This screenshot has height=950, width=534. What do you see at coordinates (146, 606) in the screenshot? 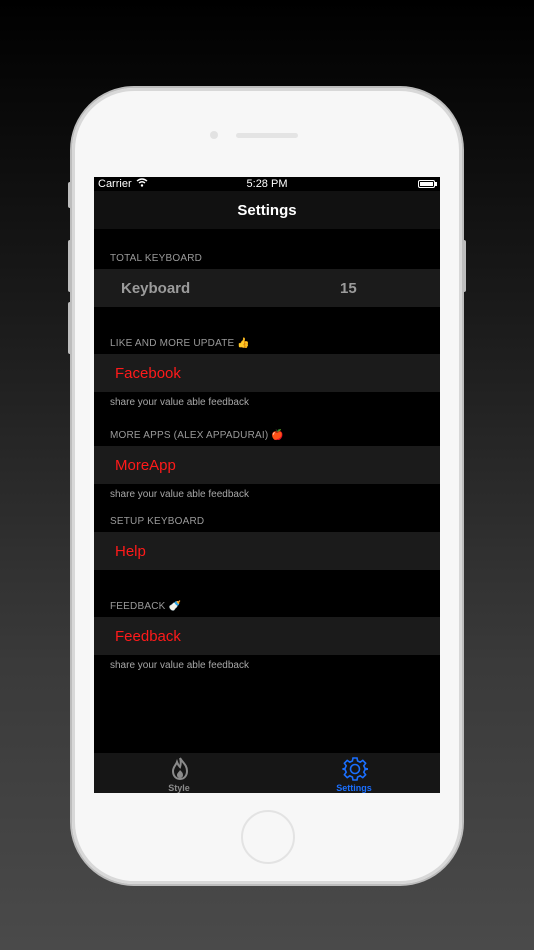
I see `section-header-feedback: FEEDBACK 🍼` at bounding box center [146, 606].